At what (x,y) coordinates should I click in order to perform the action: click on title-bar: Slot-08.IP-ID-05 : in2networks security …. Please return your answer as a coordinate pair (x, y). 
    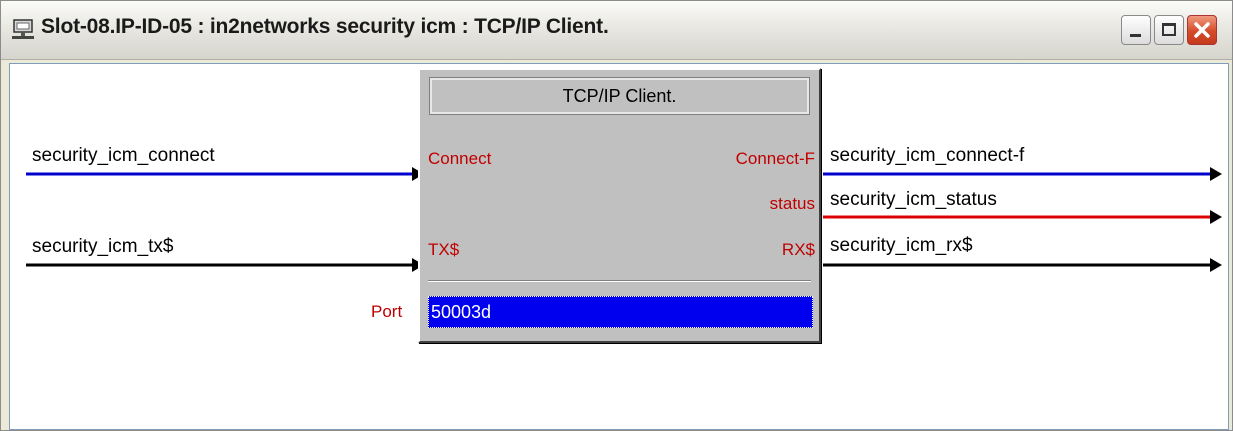
    Looking at the image, I should click on (616, 30).